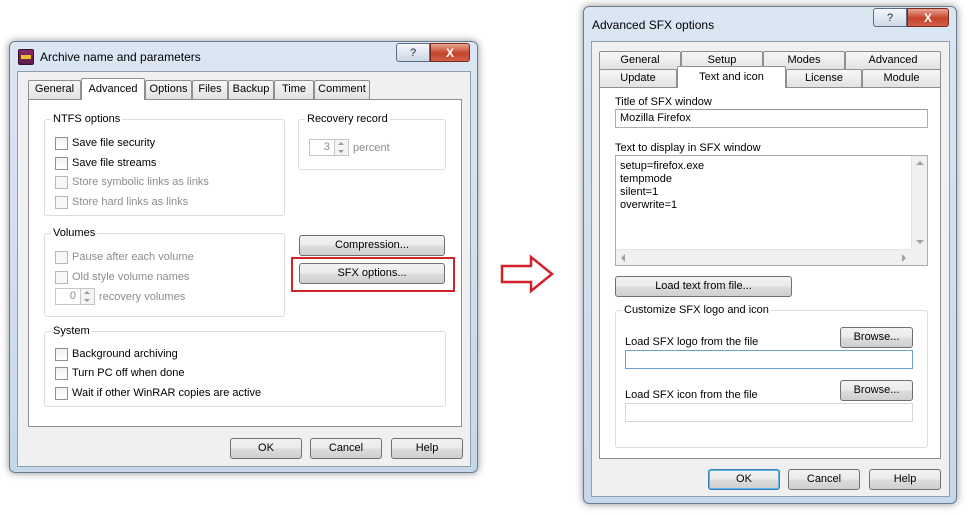 The image size is (975, 515). I want to click on tab-backup: Backup, so click(251, 89).